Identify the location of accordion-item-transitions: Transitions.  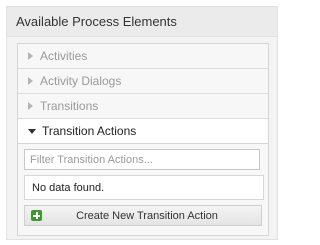
(143, 106).